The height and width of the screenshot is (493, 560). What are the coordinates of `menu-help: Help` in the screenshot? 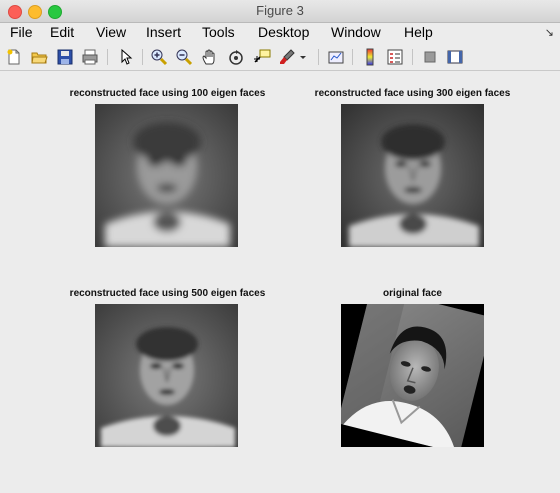 It's located at (418, 32).